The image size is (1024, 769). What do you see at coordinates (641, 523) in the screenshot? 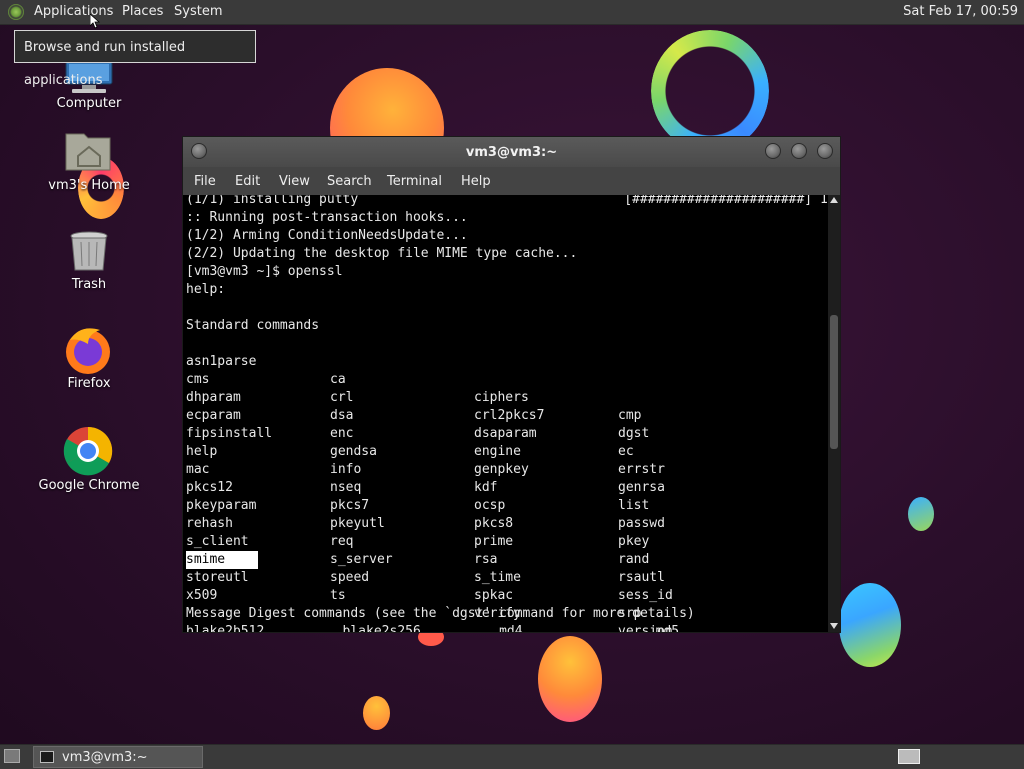
I see `command-cell: passwd` at bounding box center [641, 523].